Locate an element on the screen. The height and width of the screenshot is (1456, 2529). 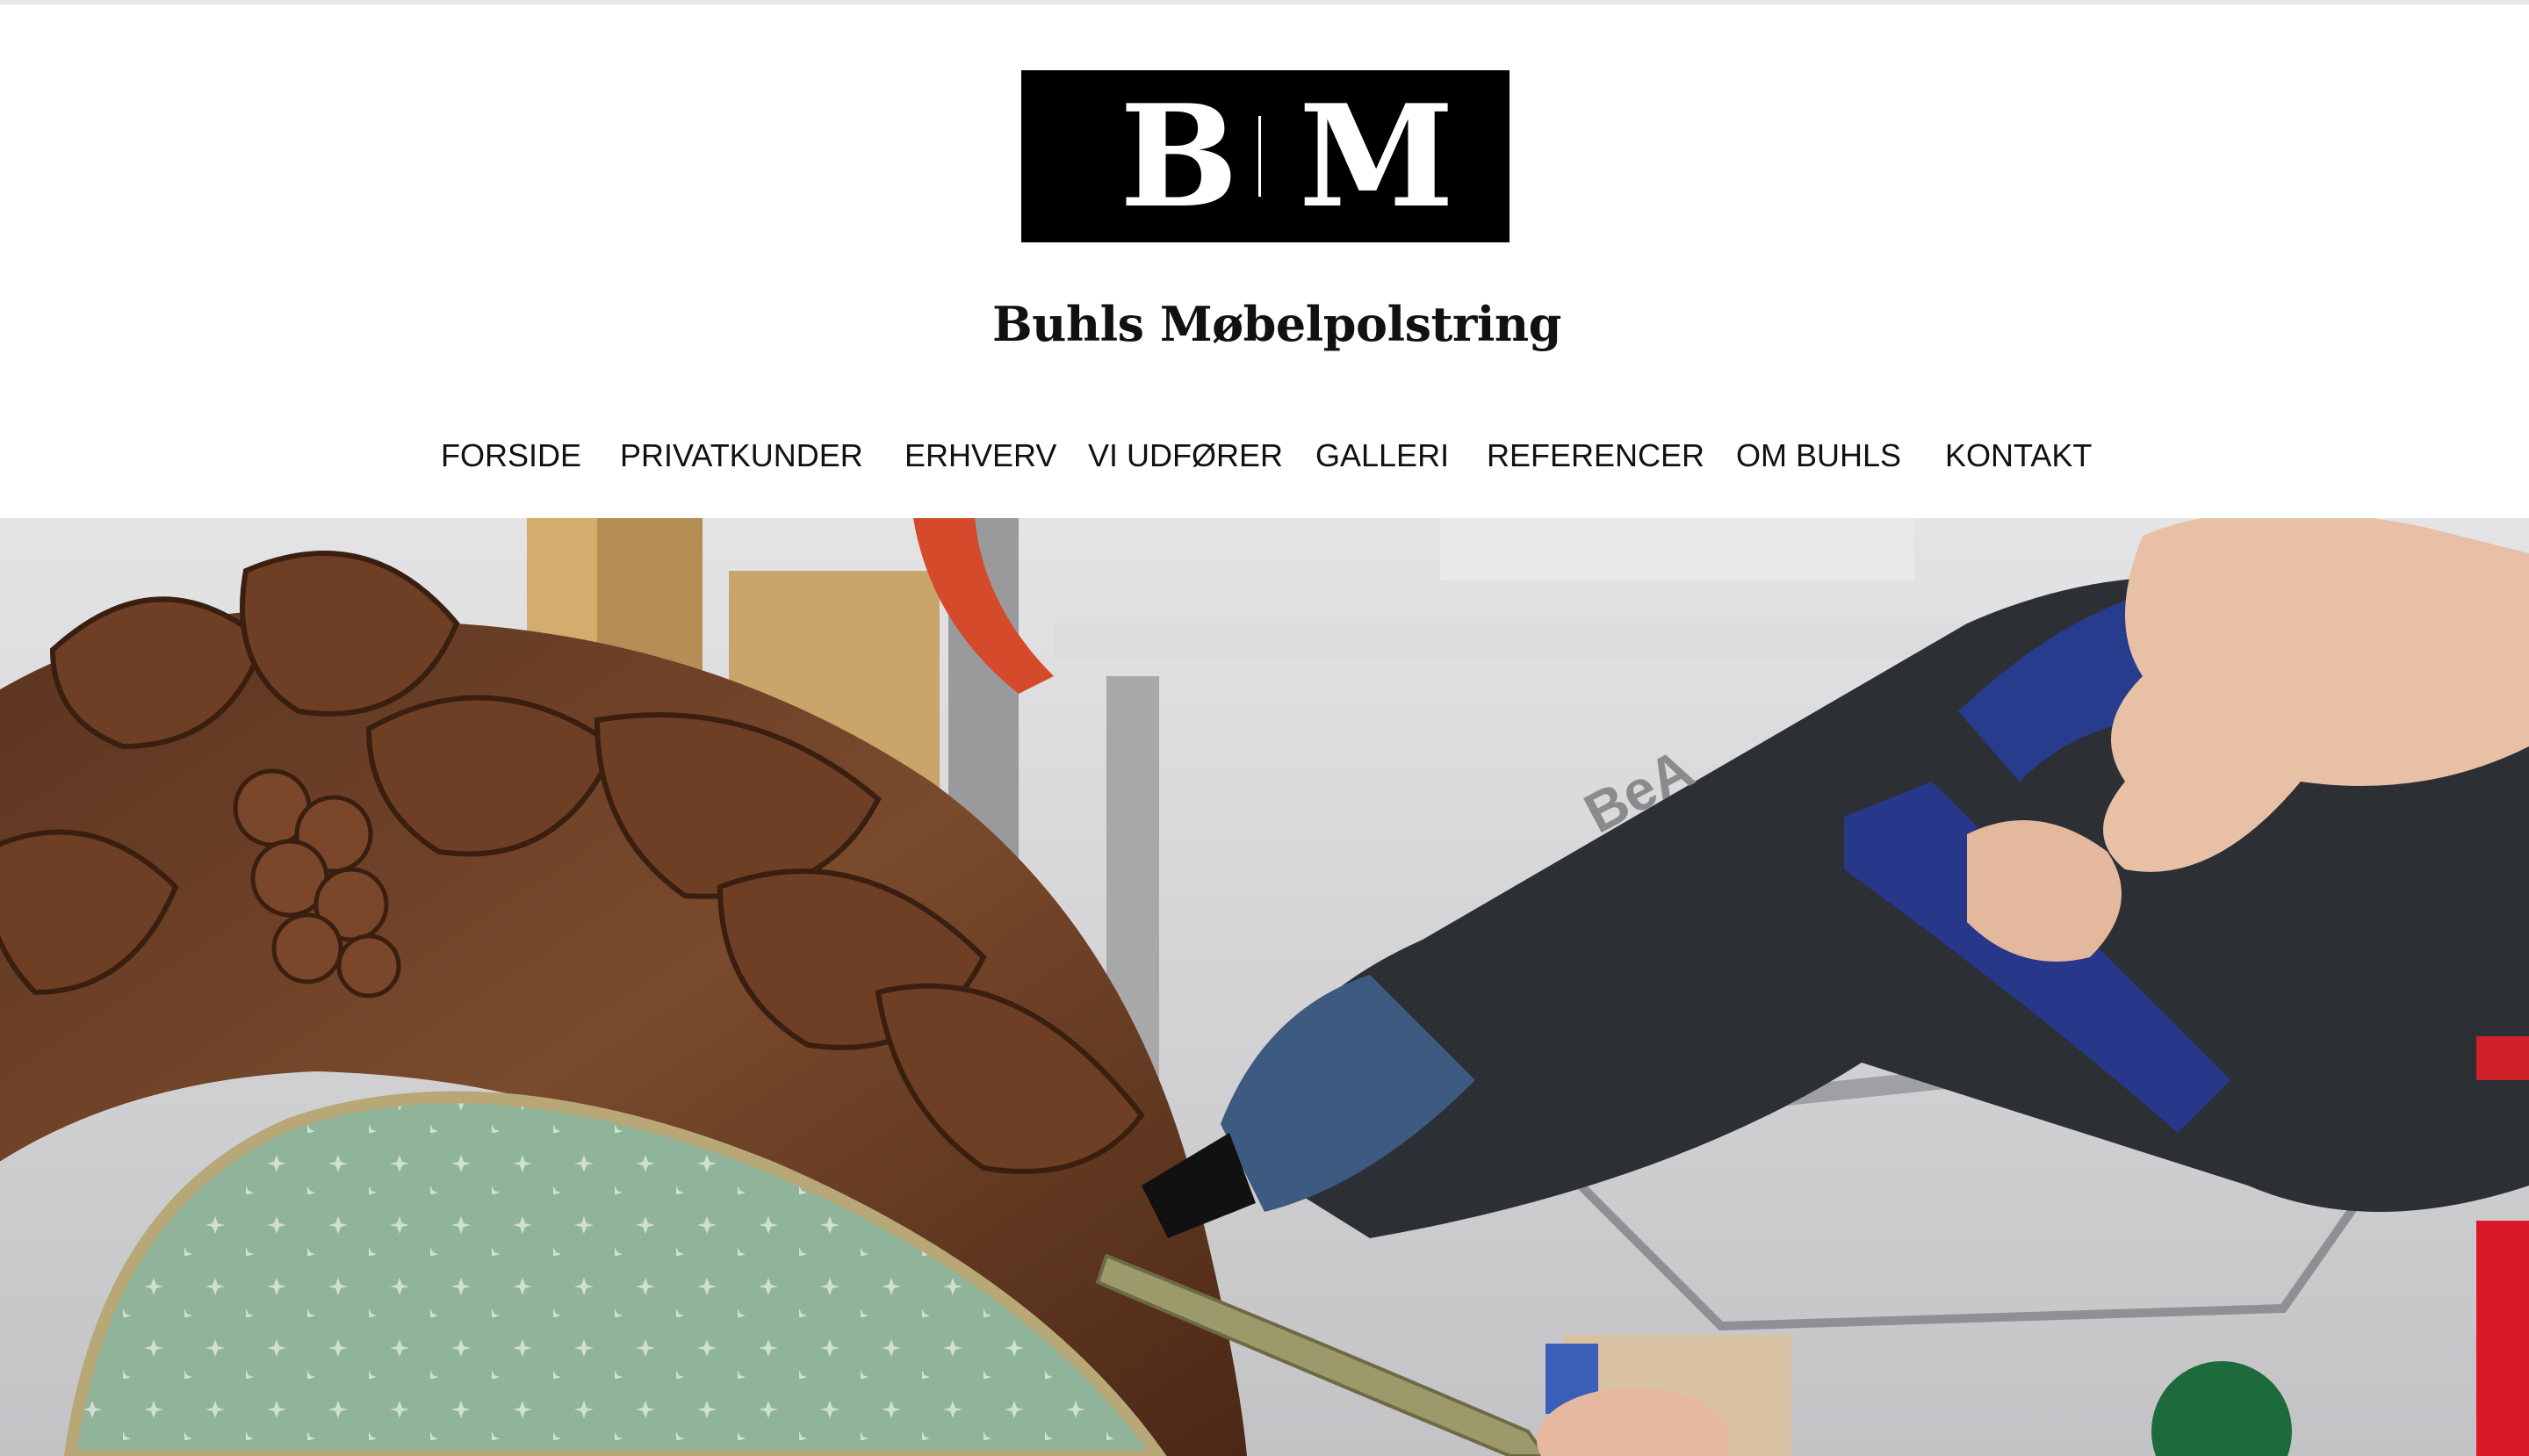
nav-item-vi-udforer: VI UDFØRER is located at coordinates (1186, 455).